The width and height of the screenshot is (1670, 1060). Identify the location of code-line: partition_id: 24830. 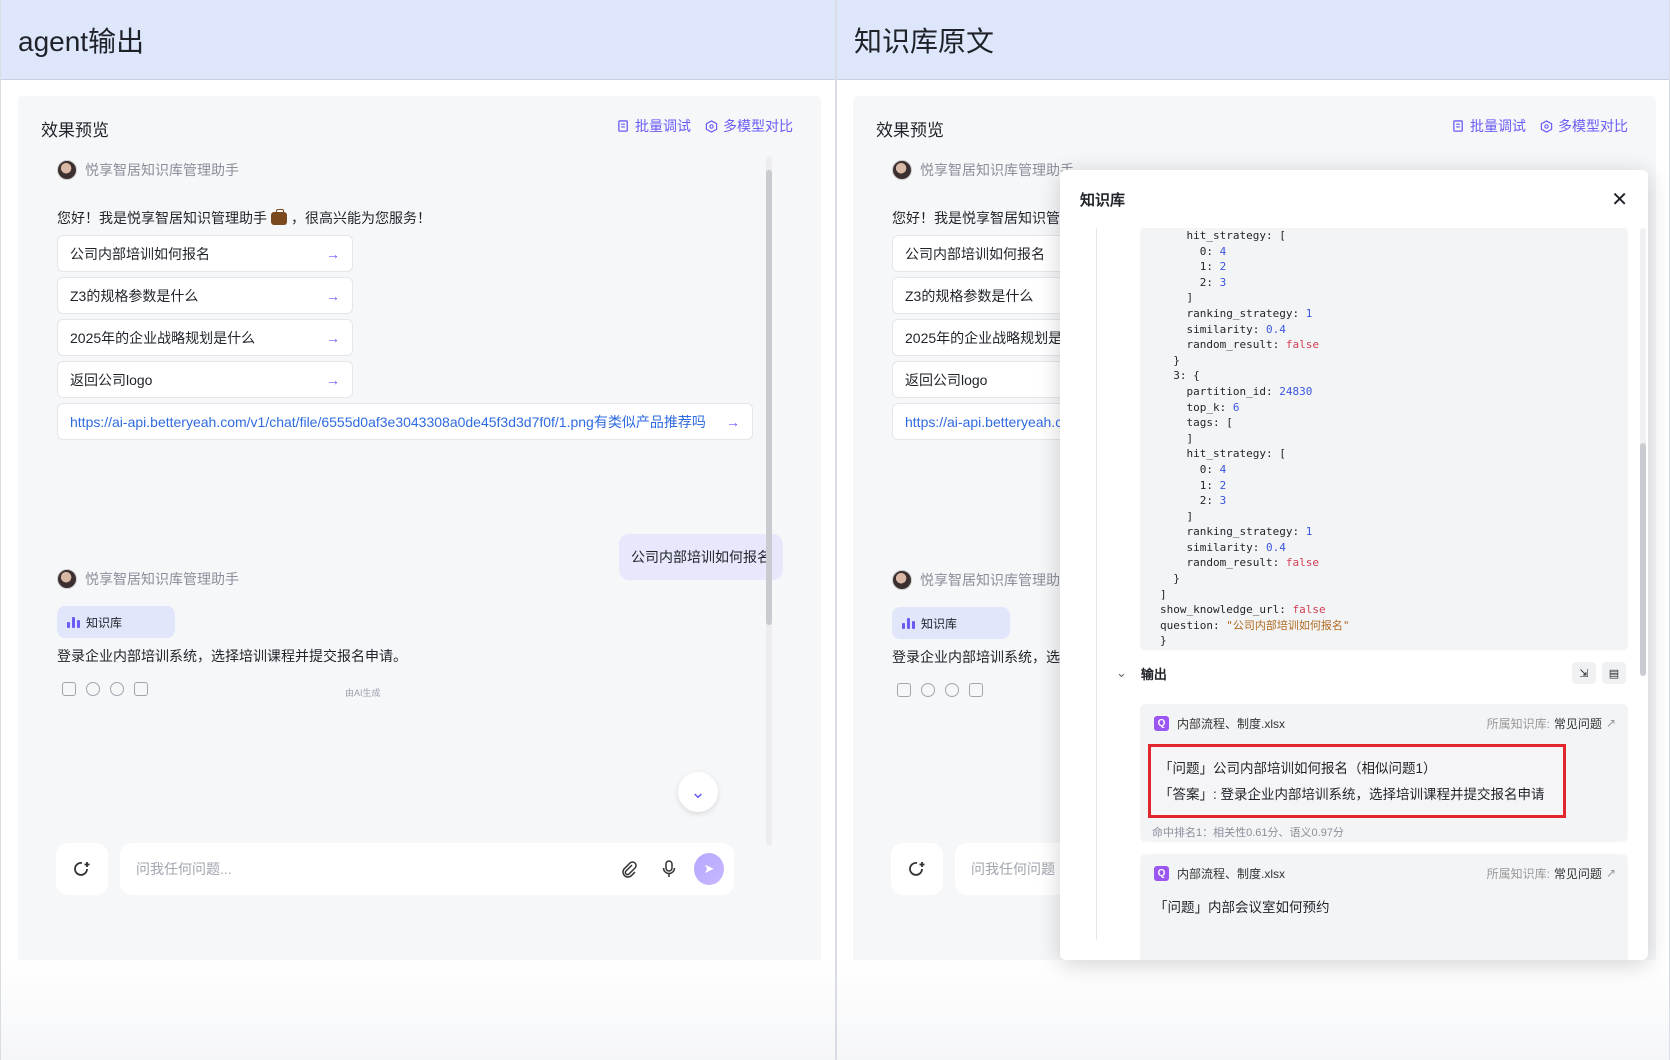
(1236, 391).